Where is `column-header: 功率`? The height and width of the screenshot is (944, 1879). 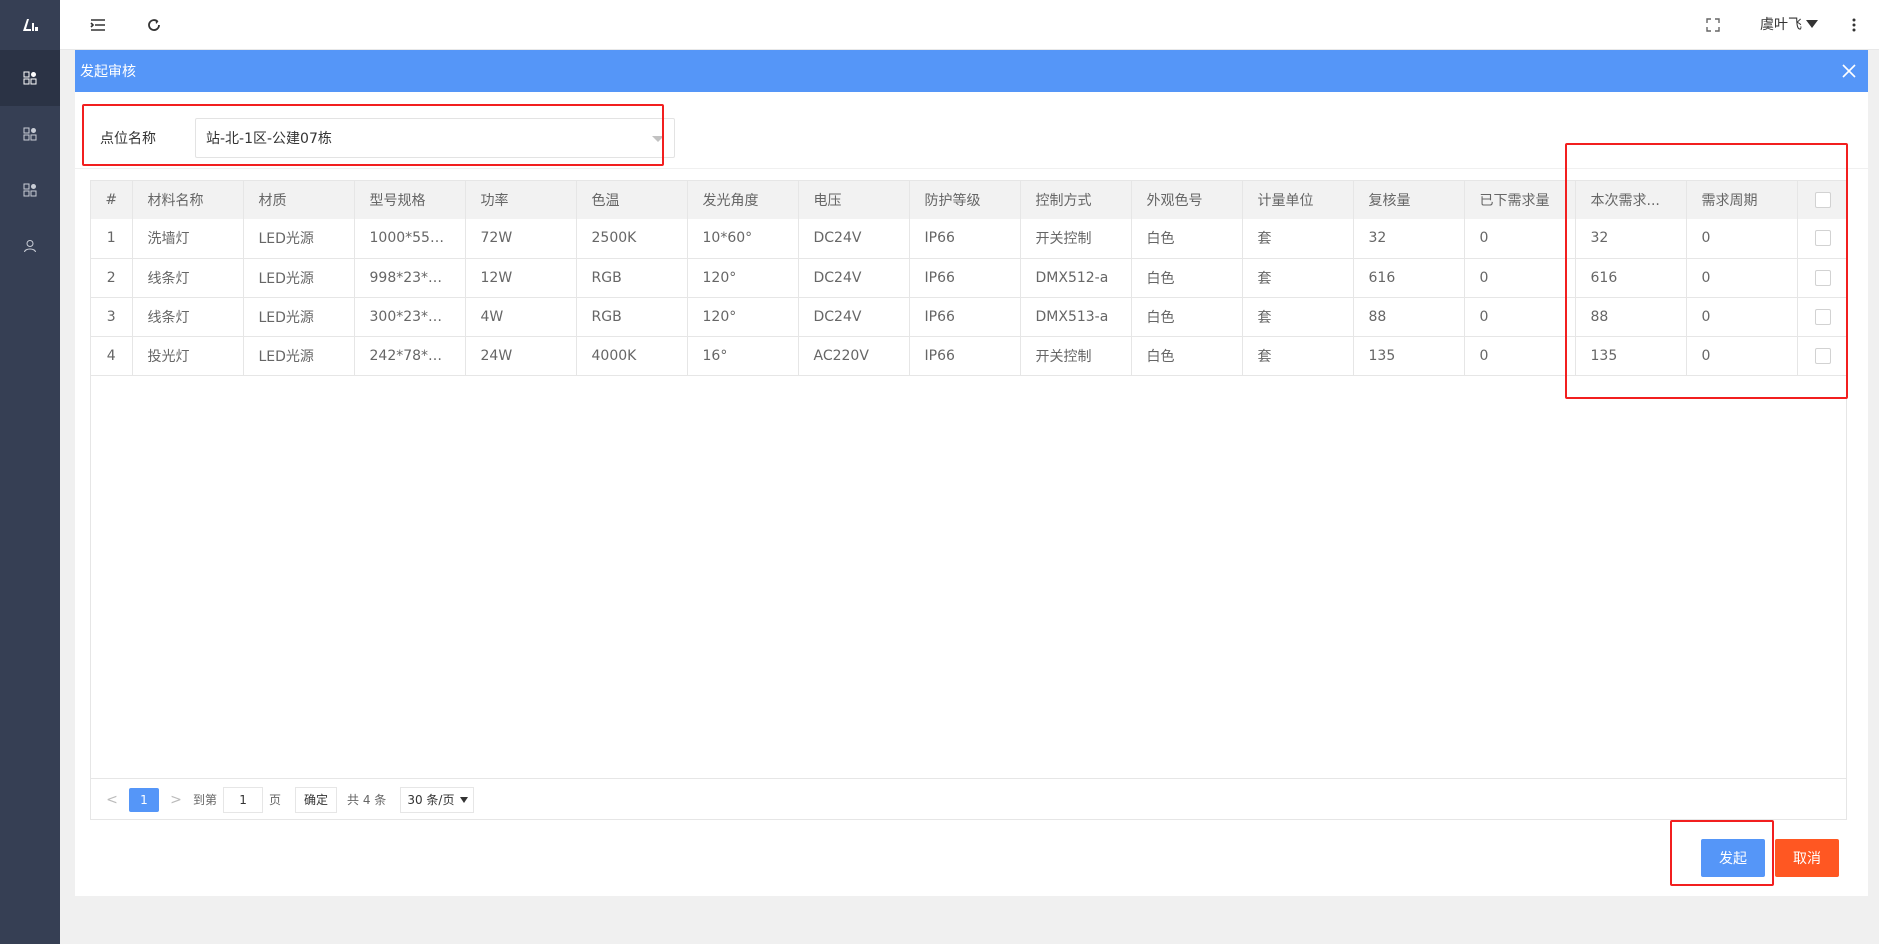
column-header: 功率 is located at coordinates (521, 200).